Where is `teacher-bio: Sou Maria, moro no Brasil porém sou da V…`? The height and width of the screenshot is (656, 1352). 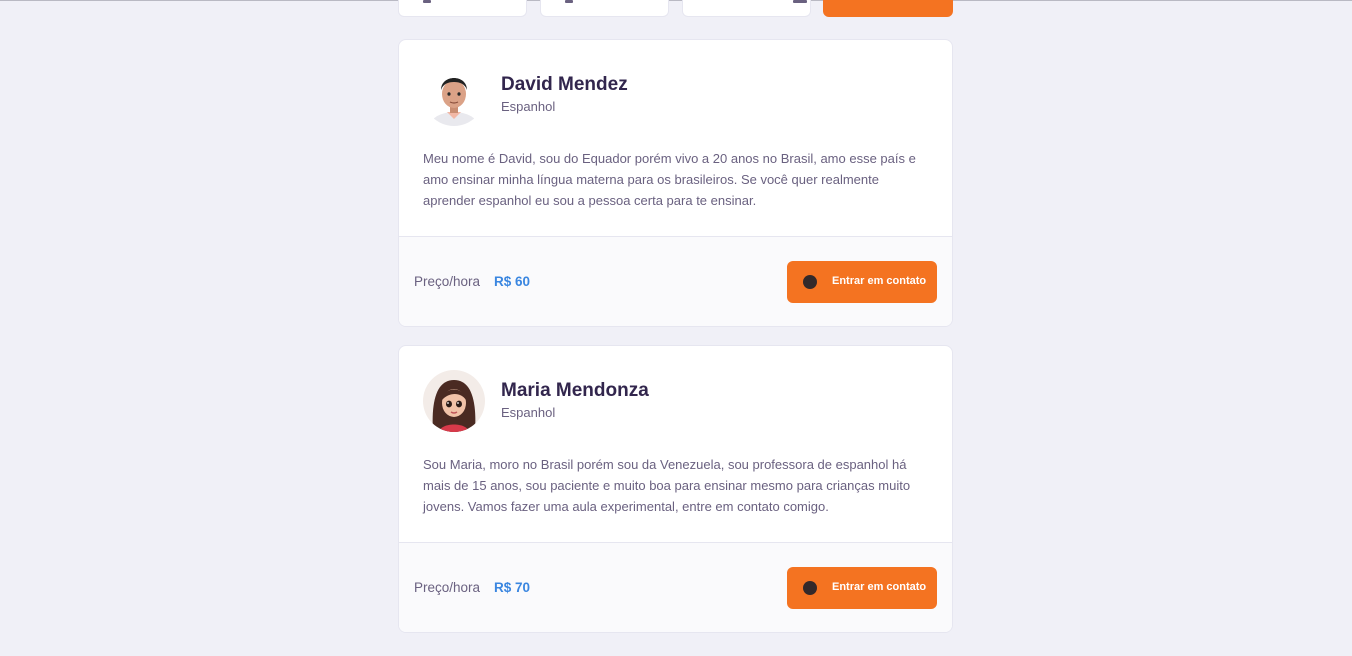 teacher-bio: Sou Maria, moro no Brasil porém sou da V… is located at coordinates (667, 485).